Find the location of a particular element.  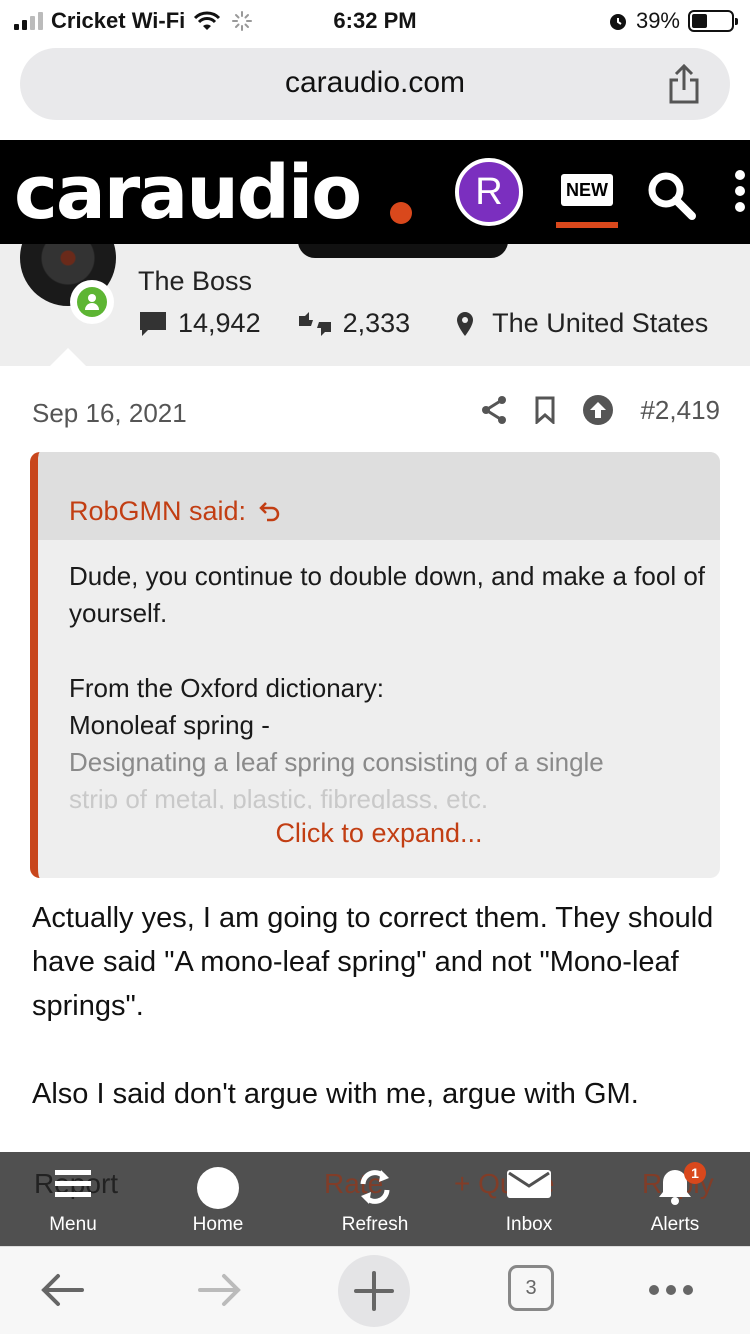

whats-new-button: NEW is located at coordinates (587, 190).